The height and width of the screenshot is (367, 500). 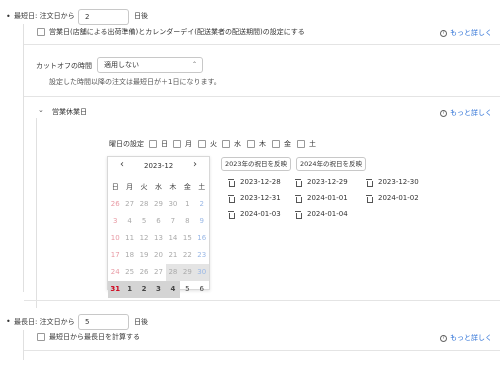 I want to click on calc-from-shortest-checkbox, so click(x=41, y=337).